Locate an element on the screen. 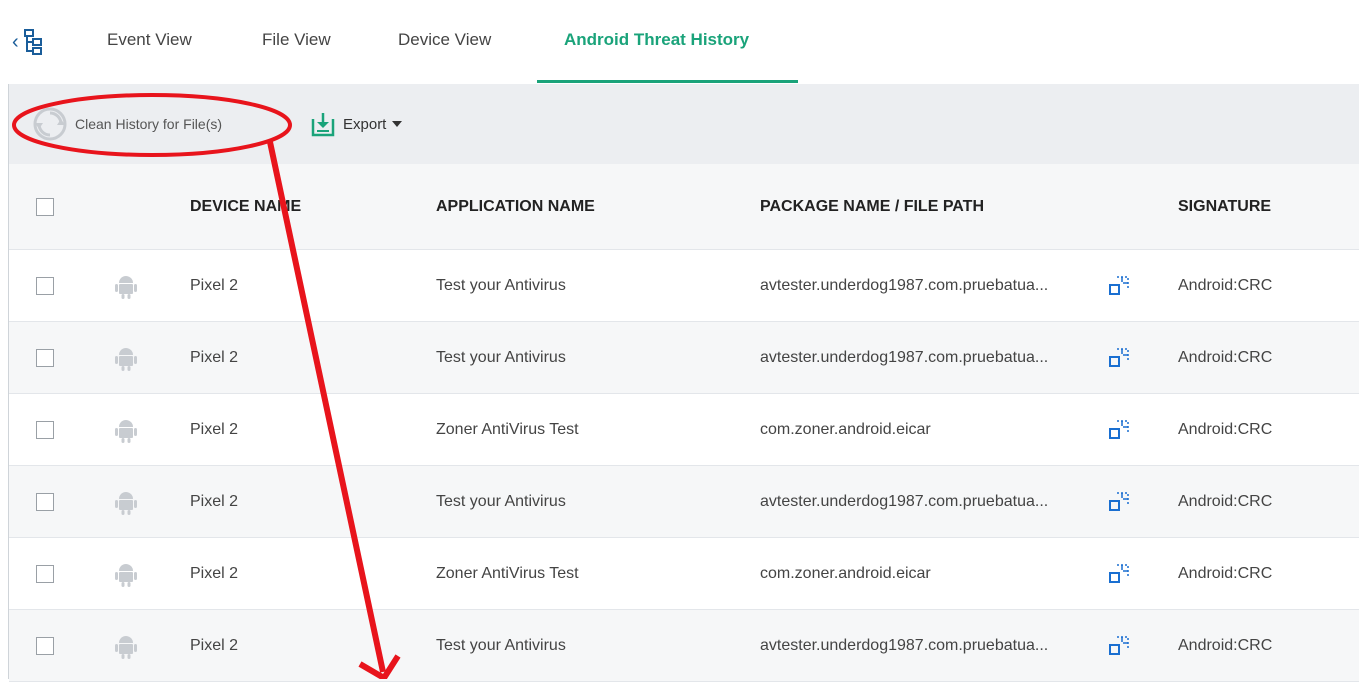 Image resolution: width=1359 pixels, height=682 pixels. clean-history-button: Clean History for File(s) is located at coordinates (126, 124).